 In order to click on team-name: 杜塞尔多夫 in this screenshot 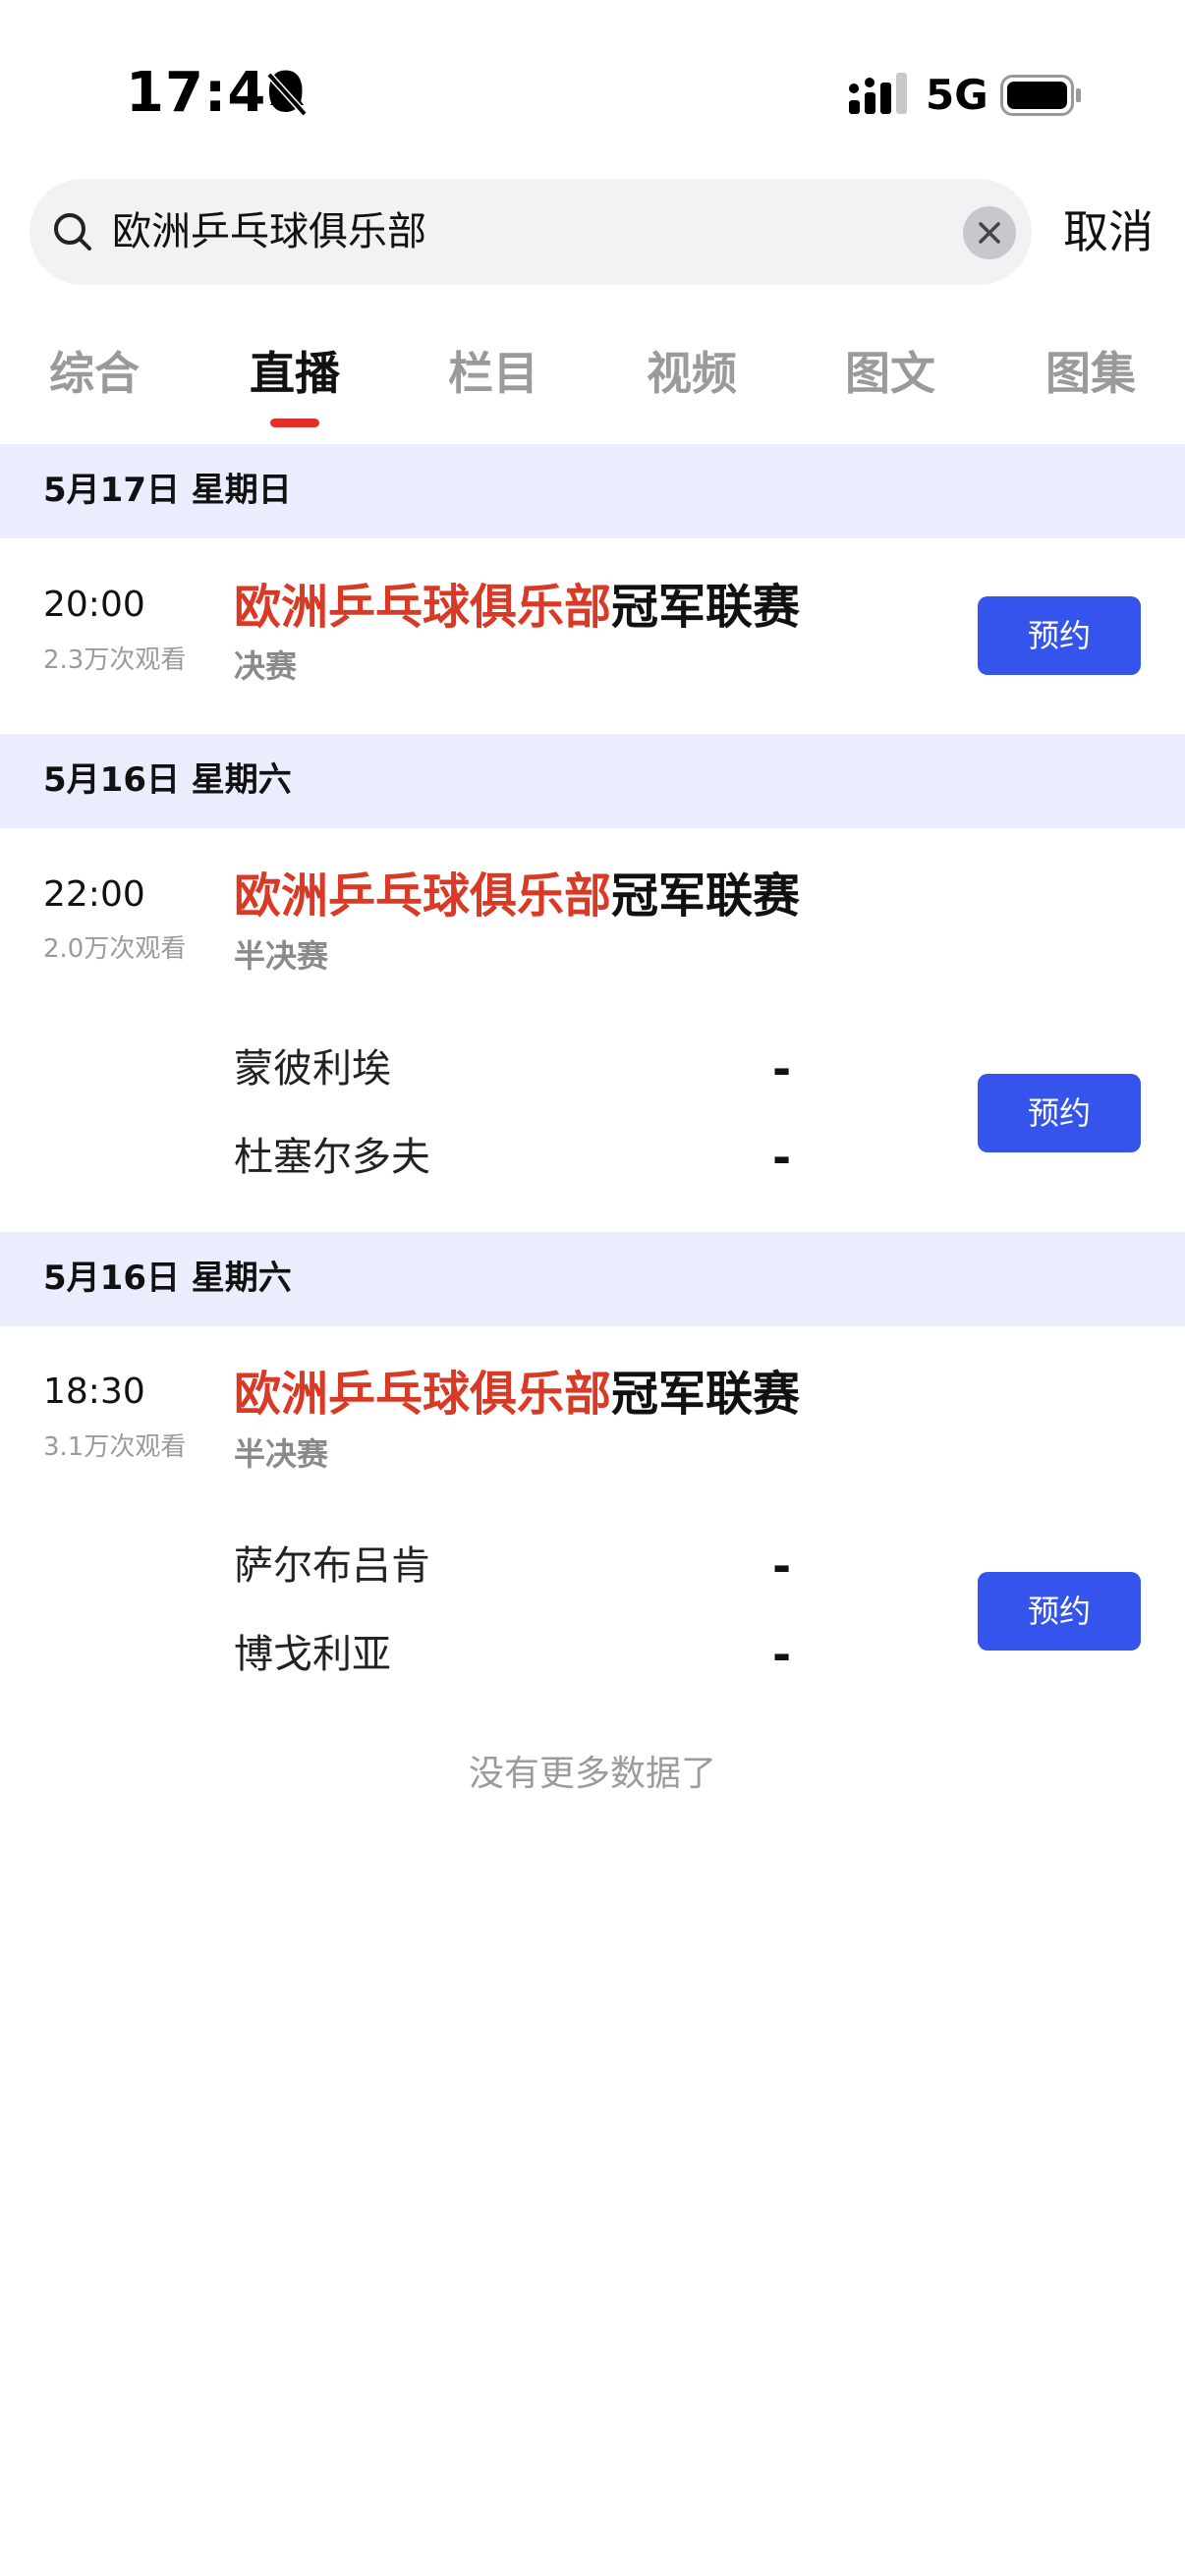, I will do `click(332, 1157)`.